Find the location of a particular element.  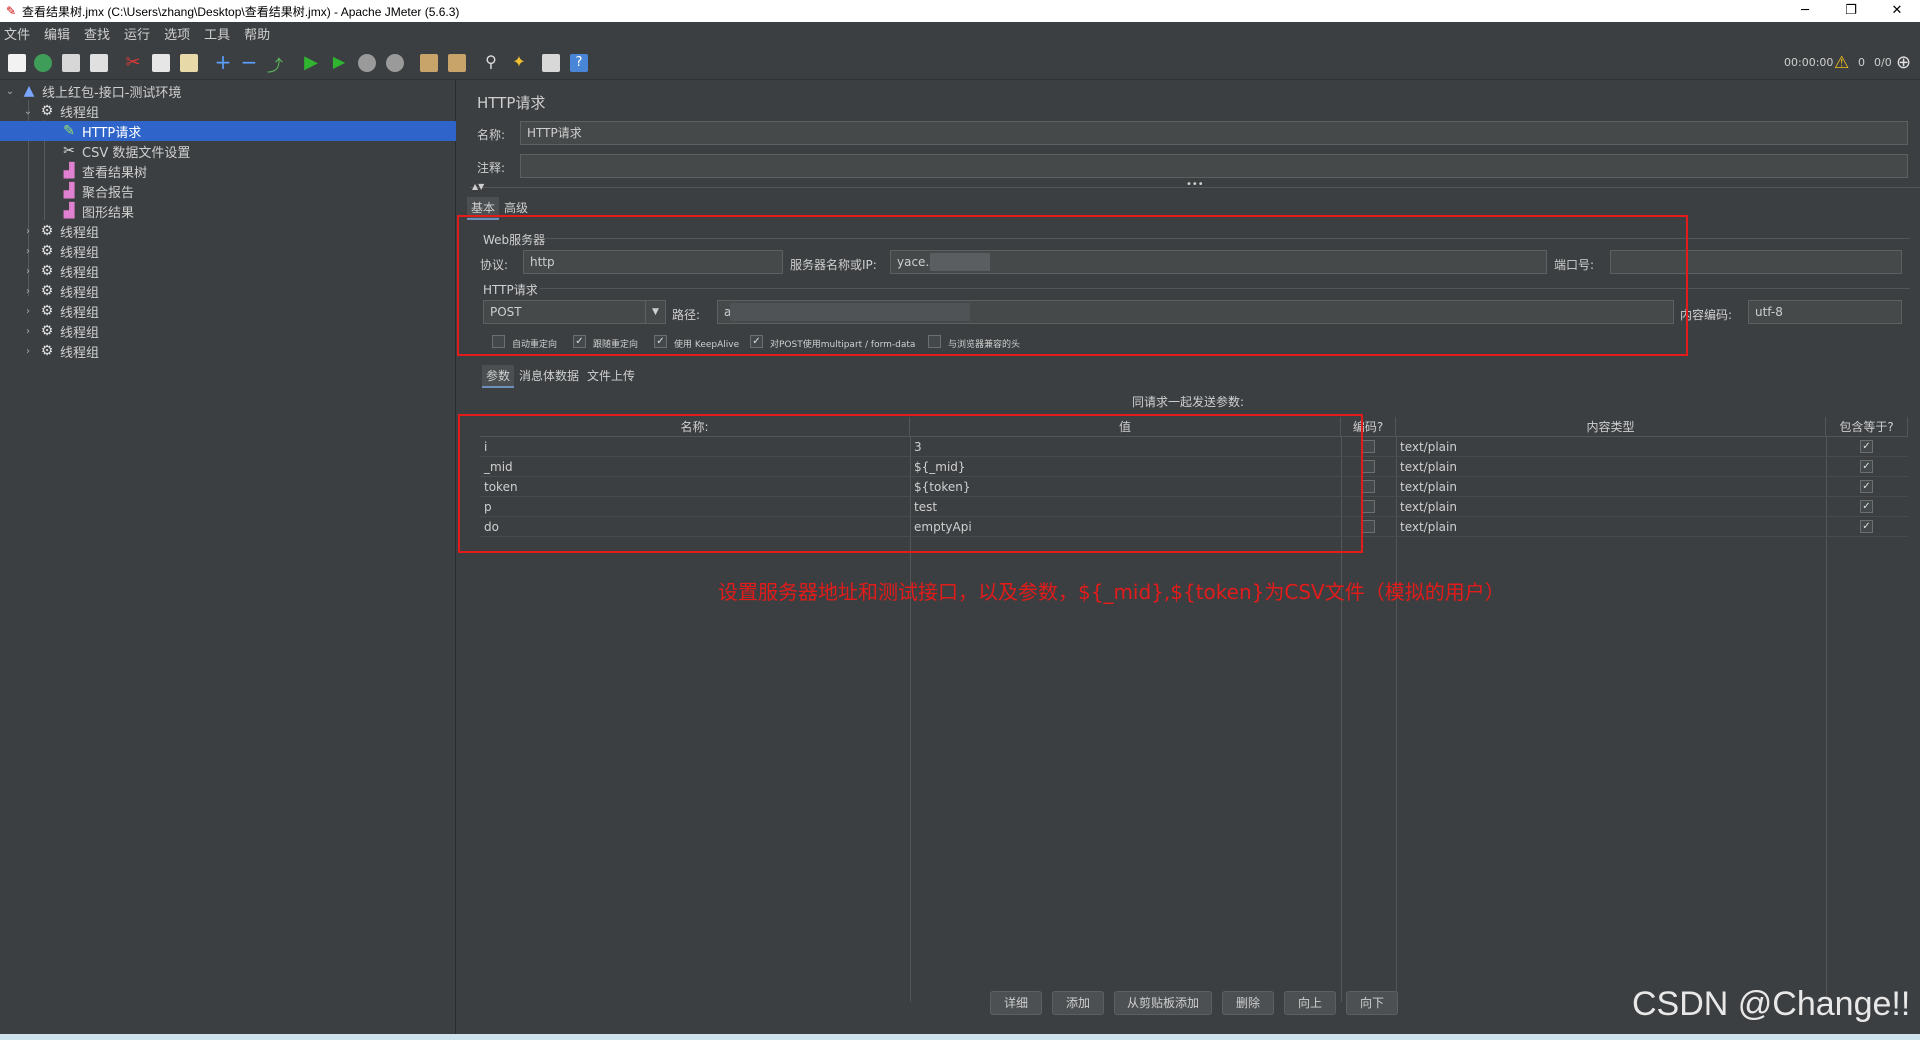

function-helper-icon is located at coordinates (551, 63).